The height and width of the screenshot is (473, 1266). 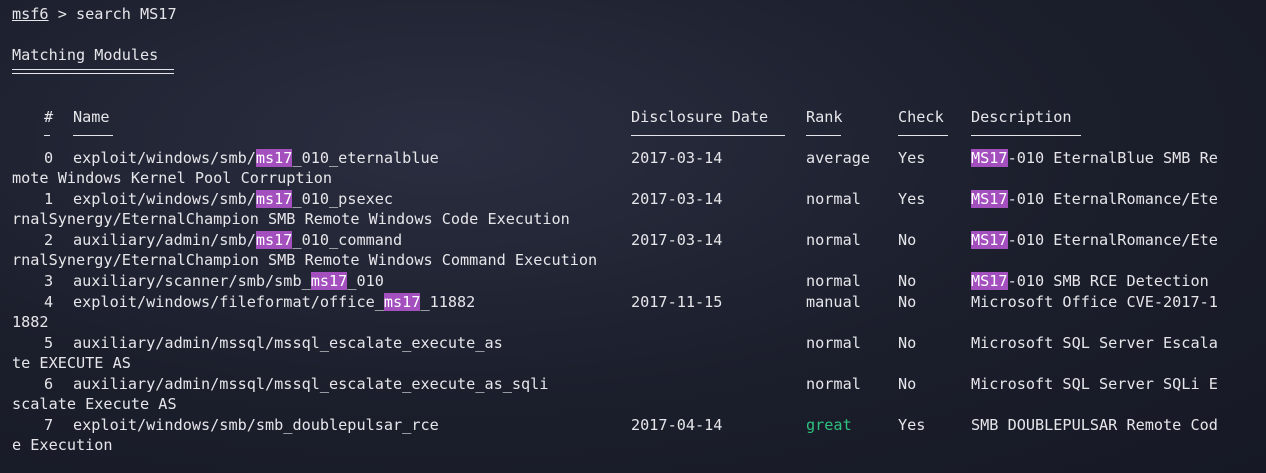 I want to click on description-wrapped-line: e Execution, so click(x=62, y=445).